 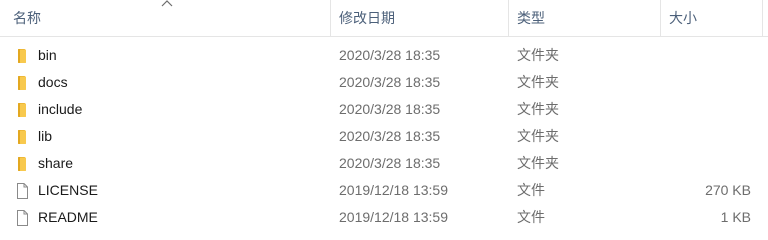 I want to click on list-item: include 2020/3/28 18:35 文件夹, so click(x=384, y=109).